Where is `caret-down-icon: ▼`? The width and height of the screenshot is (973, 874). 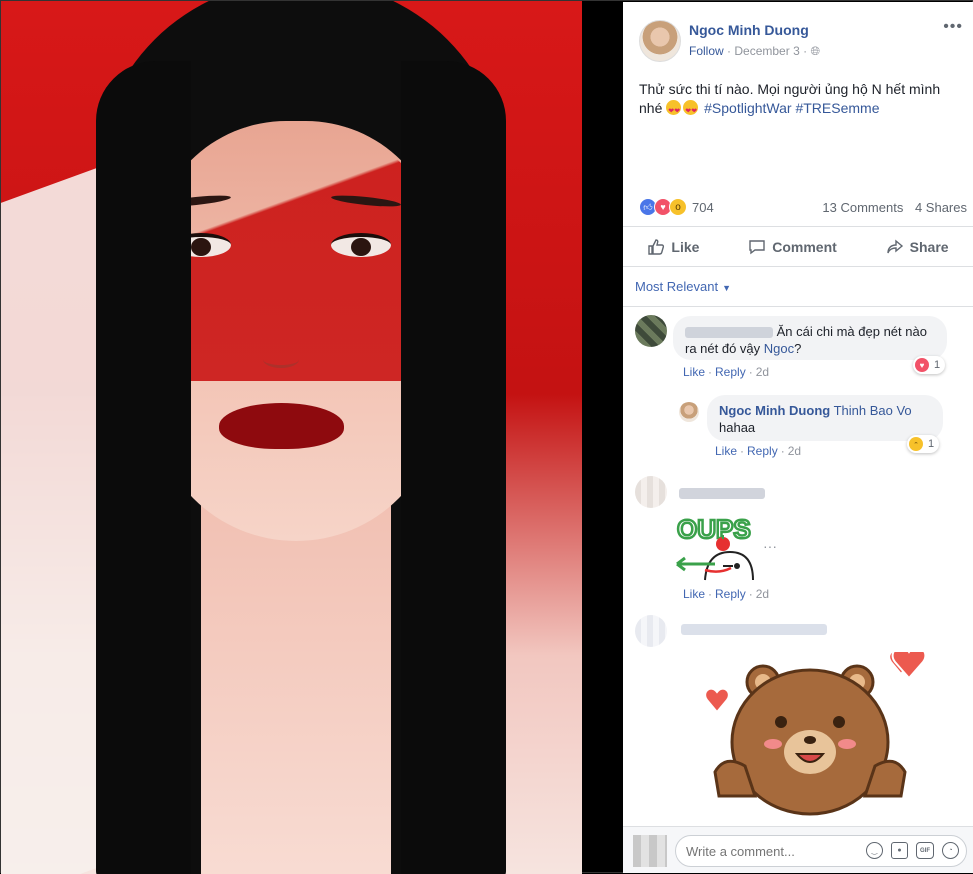
caret-down-icon: ▼ is located at coordinates (727, 288).